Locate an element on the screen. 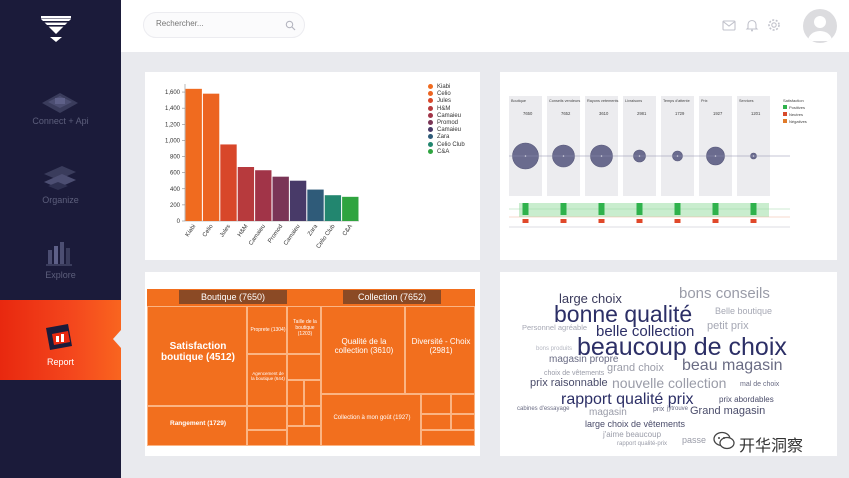 This screenshot has width=849, height=478. x-tick-label: Promod is located at coordinates (275, 234).